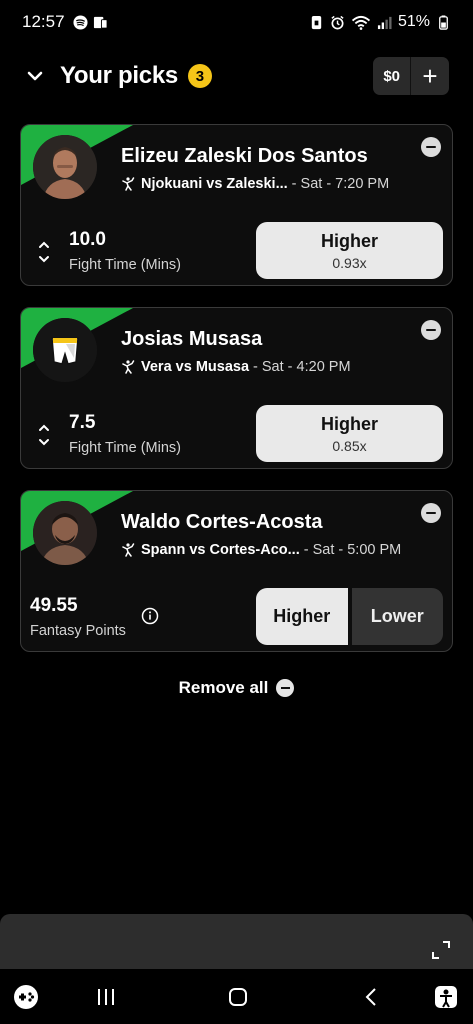 This screenshot has height=1024, width=473. What do you see at coordinates (78, 631) in the screenshot?
I see `stat-type-label: Fantasy Points` at bounding box center [78, 631].